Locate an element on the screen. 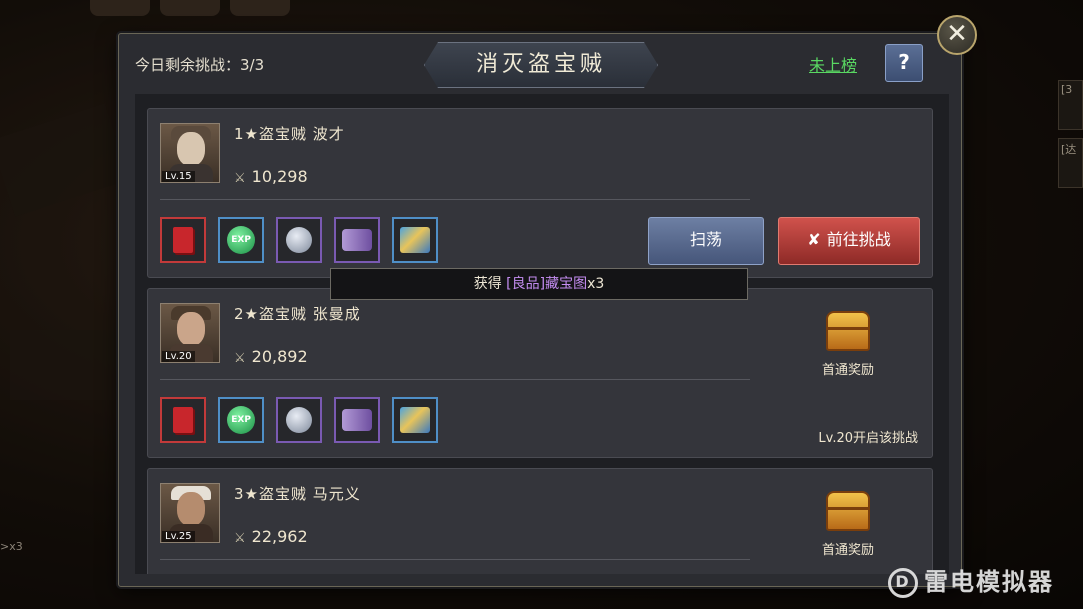 This screenshot has height=609, width=1083. boss-avatar: Lv.25 is located at coordinates (190, 513).